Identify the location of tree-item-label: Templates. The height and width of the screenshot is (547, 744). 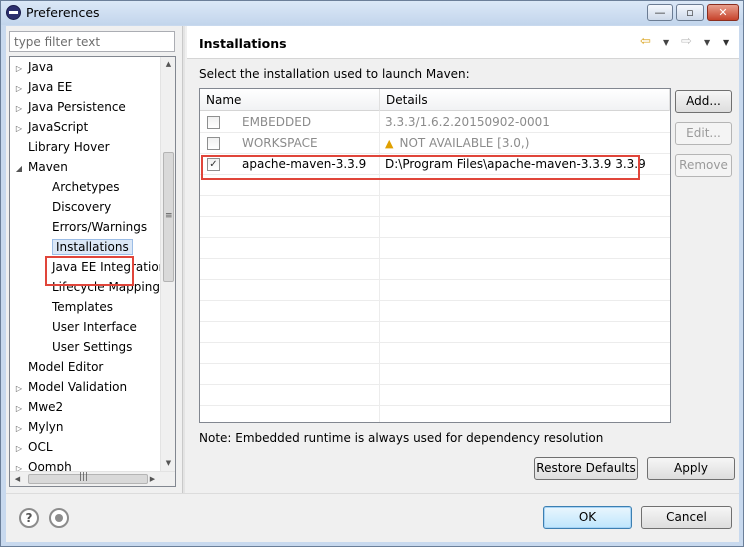
(83, 307).